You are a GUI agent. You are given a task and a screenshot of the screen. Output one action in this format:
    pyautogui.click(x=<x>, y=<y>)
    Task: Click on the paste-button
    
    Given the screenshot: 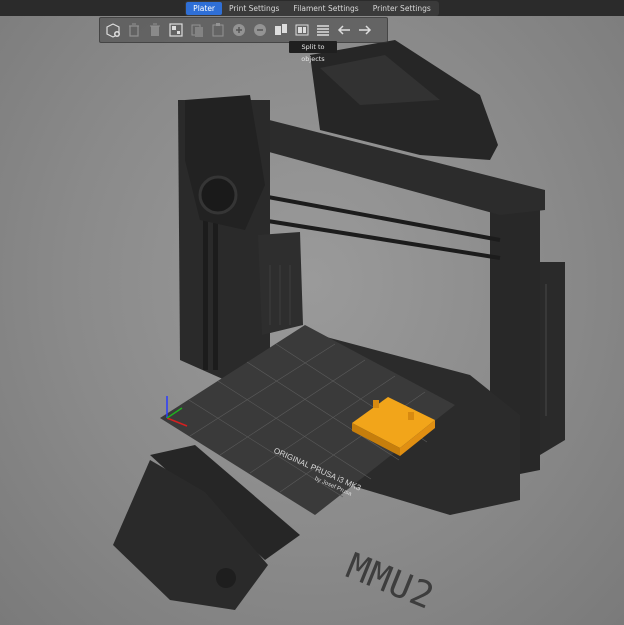 What is the action you would take?
    pyautogui.click(x=218, y=30)
    